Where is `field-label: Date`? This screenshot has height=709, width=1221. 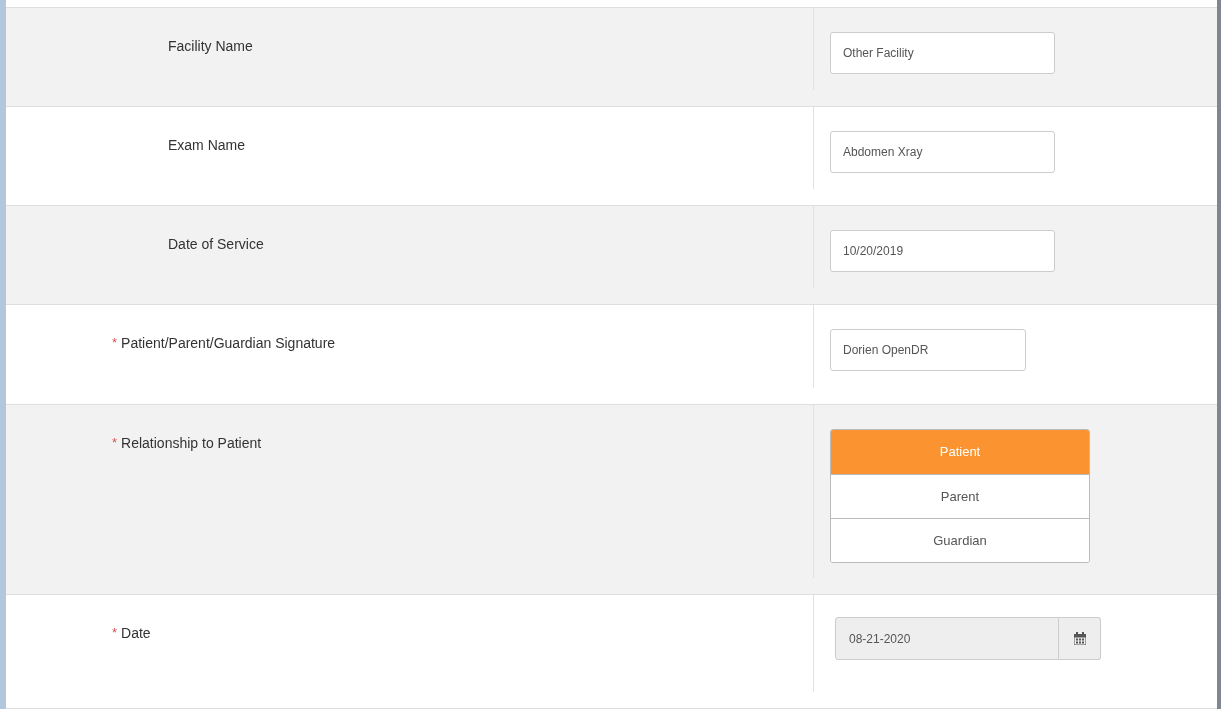
field-label: Date is located at coordinates (136, 633).